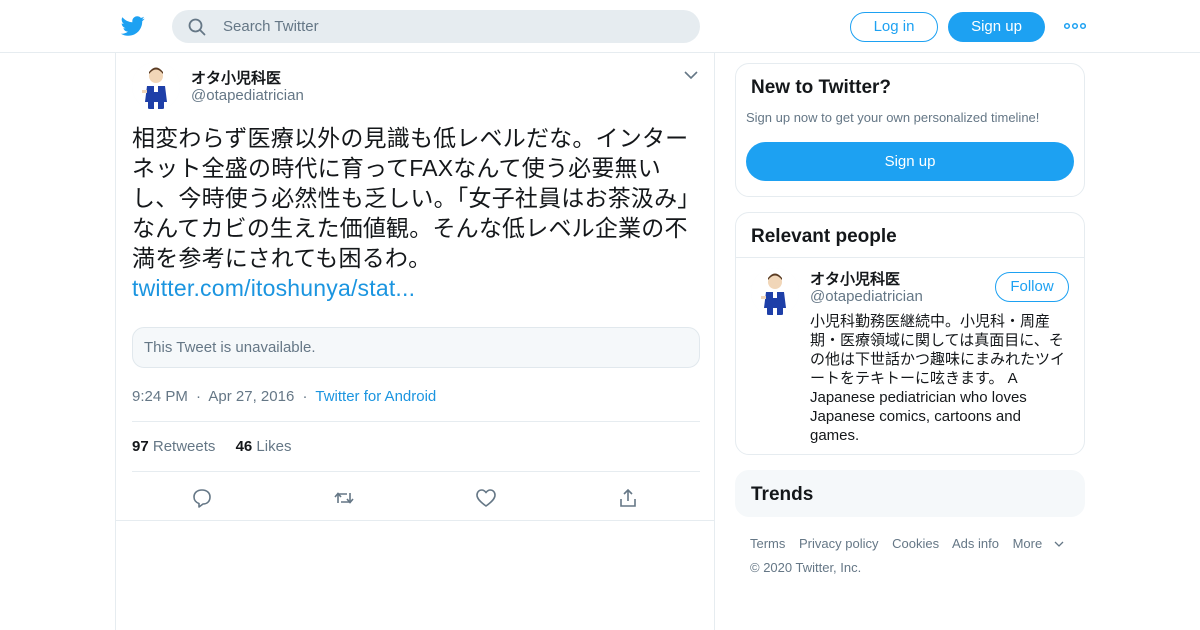 The height and width of the screenshot is (630, 1200). What do you see at coordinates (251, 396) in the screenshot?
I see `tweet-date: Apr 27, 2016` at bounding box center [251, 396].